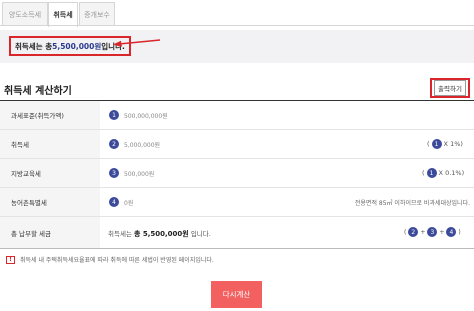 This screenshot has height=311, width=474. I want to click on warning-icon: !, so click(10, 259).